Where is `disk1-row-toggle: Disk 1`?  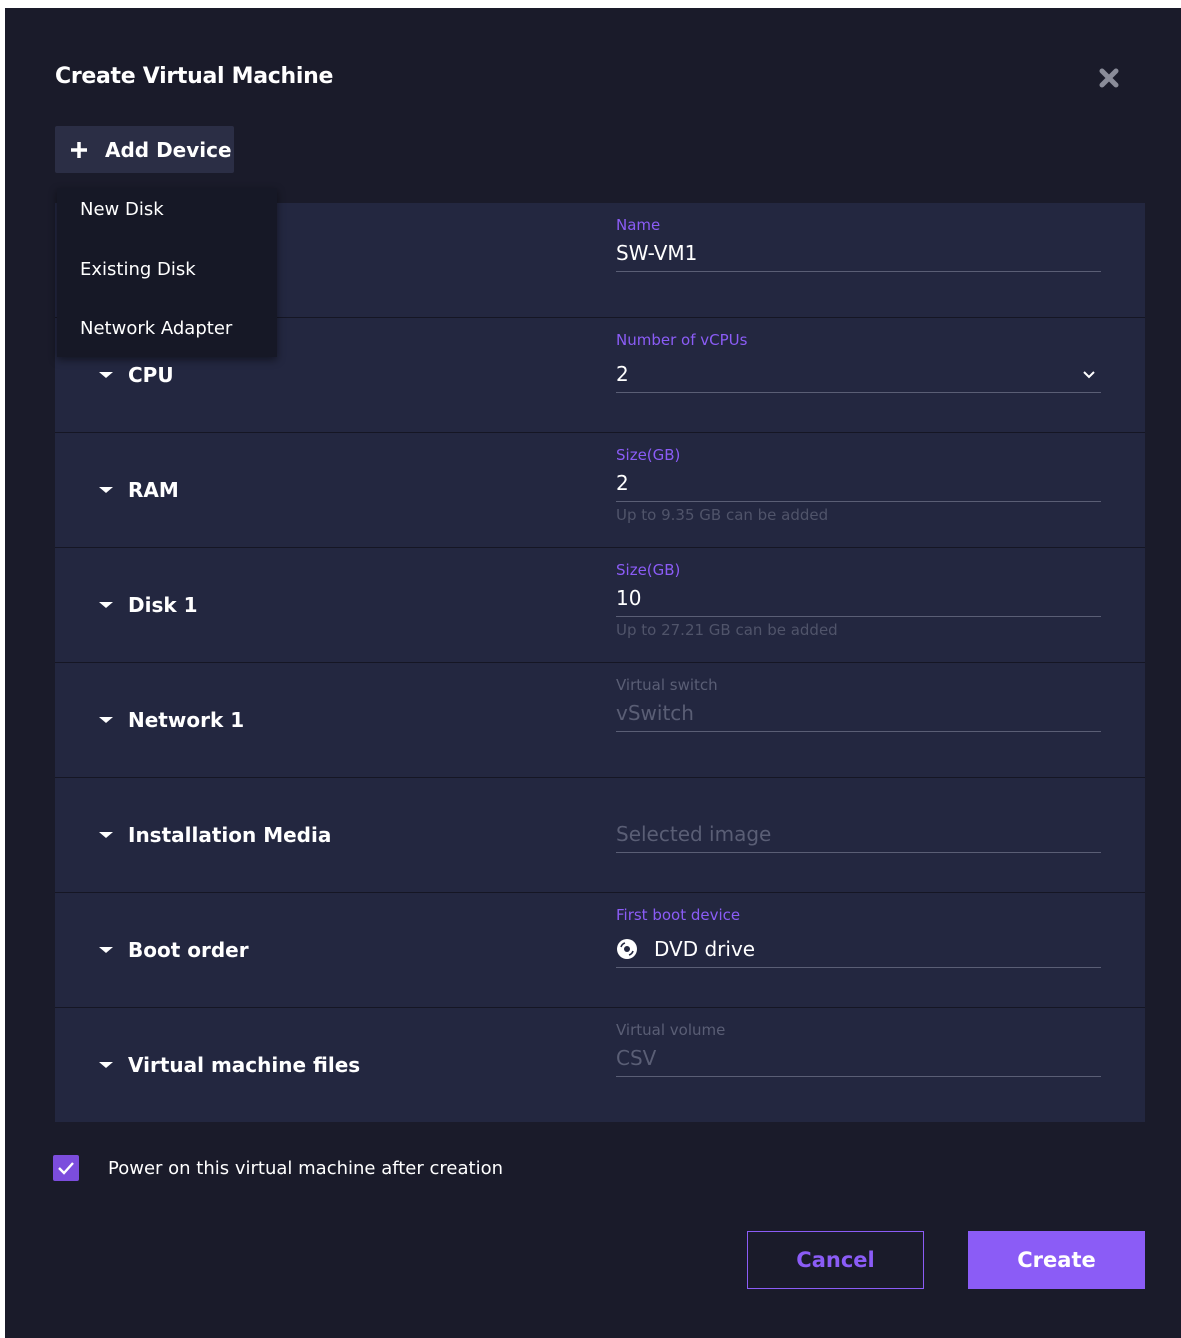 disk1-row-toggle: Disk 1 is located at coordinates (147, 605).